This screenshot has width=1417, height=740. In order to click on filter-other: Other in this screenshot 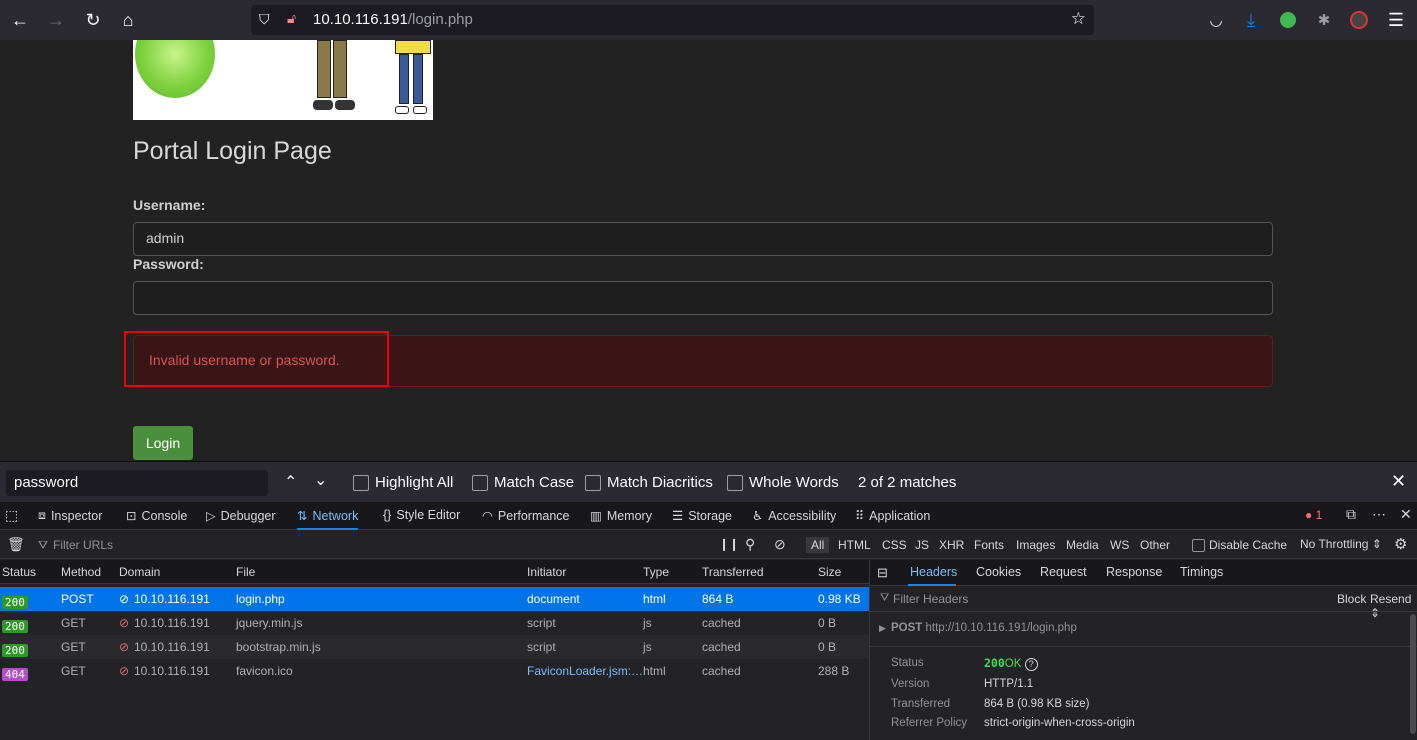, I will do `click(1155, 545)`.